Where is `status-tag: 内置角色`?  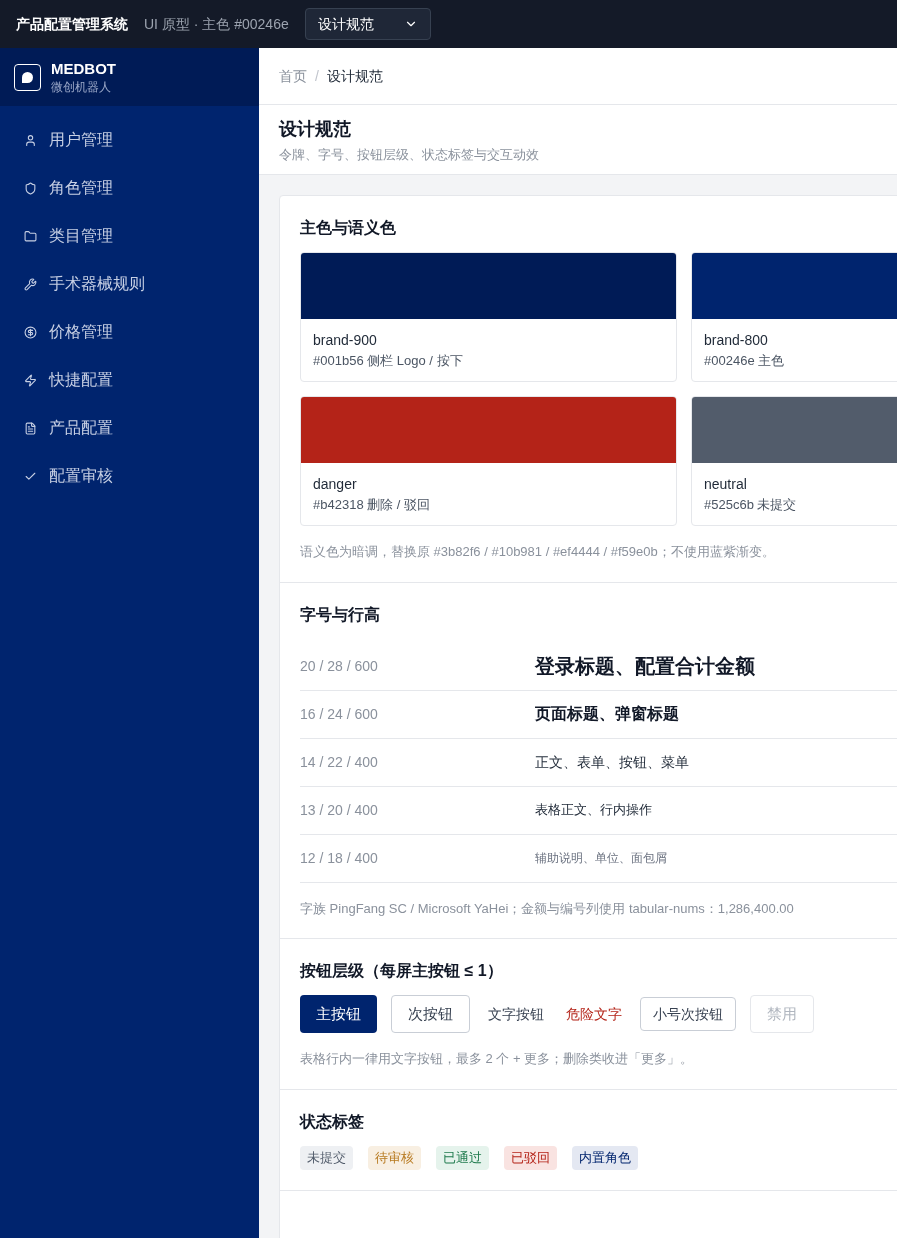
status-tag: 内置角色 is located at coordinates (605, 1157).